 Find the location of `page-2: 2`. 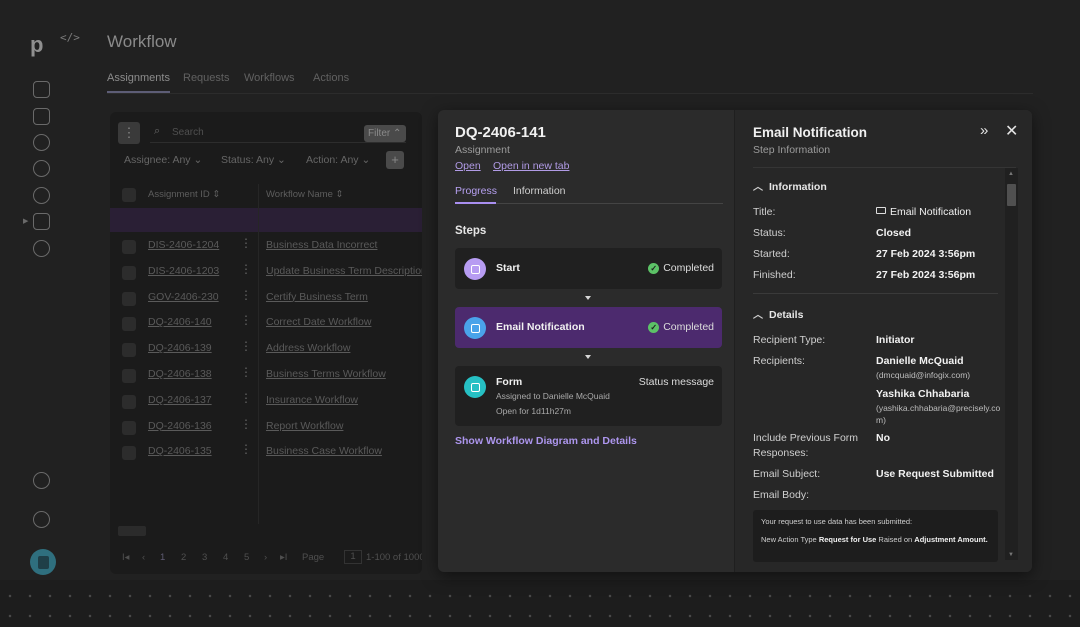

page-2: 2 is located at coordinates (183, 557).